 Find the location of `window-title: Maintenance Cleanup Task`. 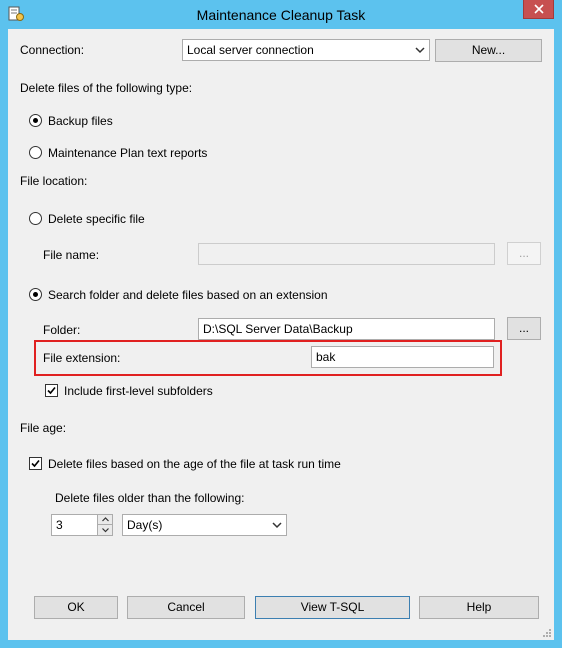

window-title: Maintenance Cleanup Task is located at coordinates (281, 15).